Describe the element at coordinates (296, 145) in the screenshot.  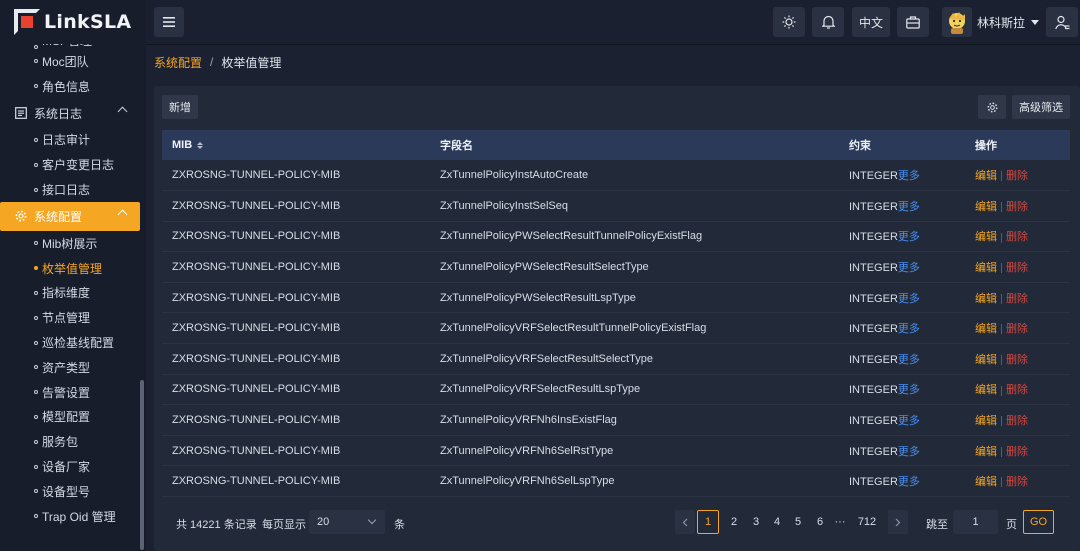
I see `header-mib: MIB` at that location.